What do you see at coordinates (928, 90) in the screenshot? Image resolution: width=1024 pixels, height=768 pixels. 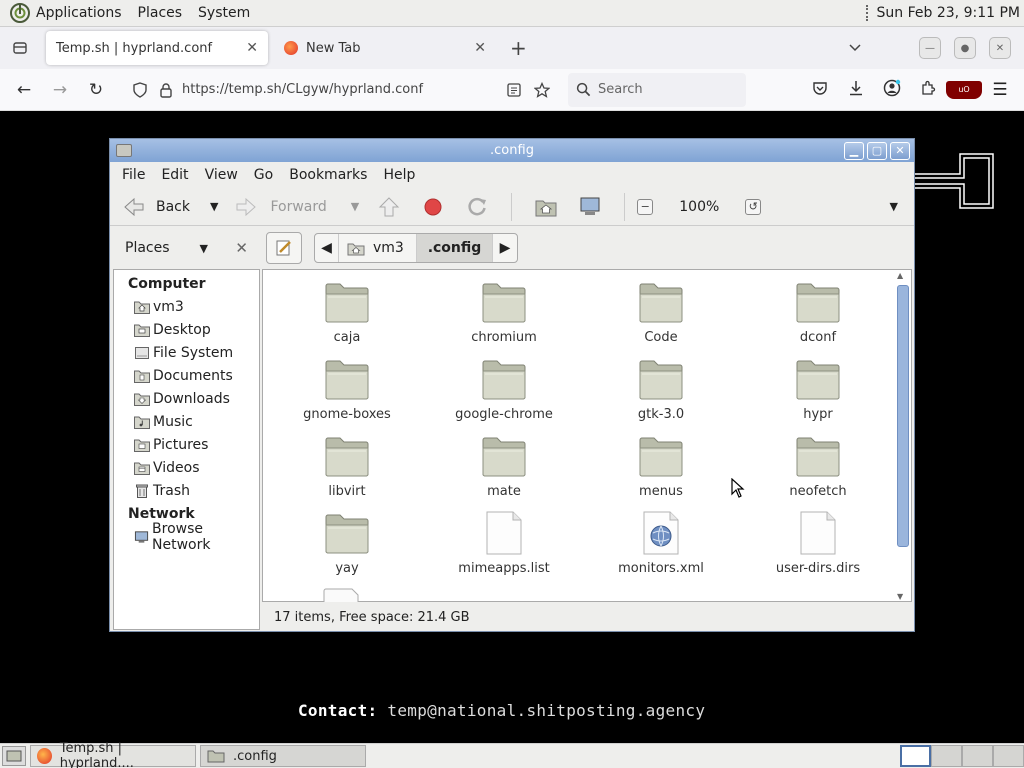 I see `extensions-icon` at bounding box center [928, 90].